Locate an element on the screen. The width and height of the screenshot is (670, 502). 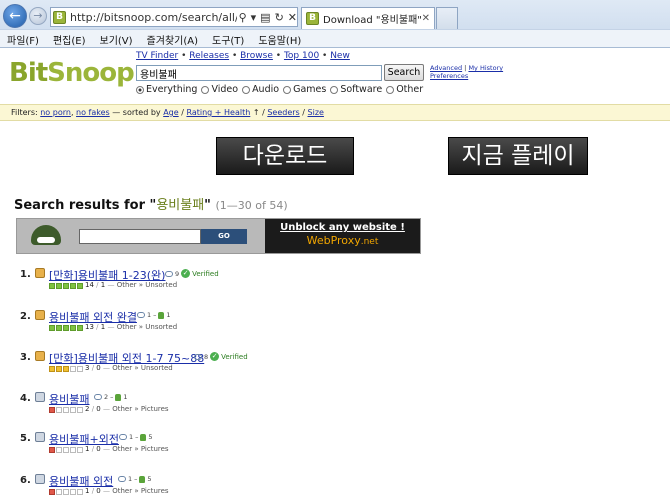
search-icon: ⚲ is located at coordinates (243, 17).